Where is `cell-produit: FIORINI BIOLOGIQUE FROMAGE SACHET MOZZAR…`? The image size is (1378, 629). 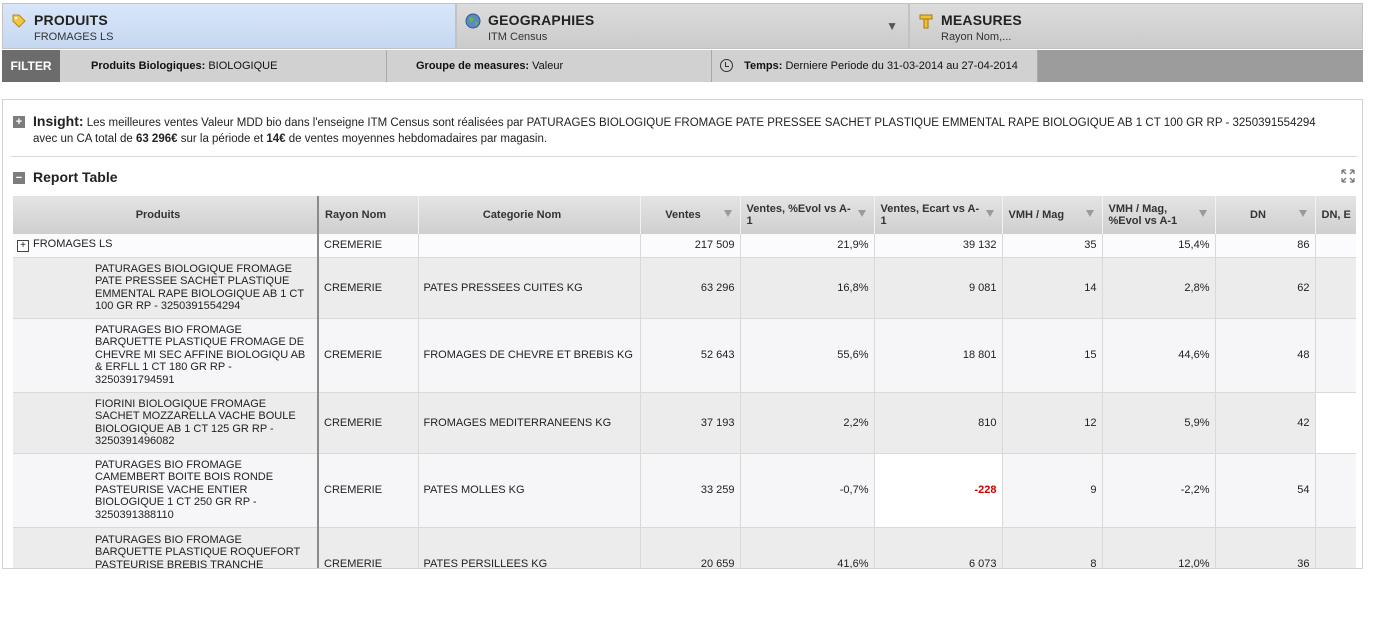 cell-produit: FIORINI BIOLOGIQUE FROMAGE SACHET MOZZAR… is located at coordinates (166, 423).